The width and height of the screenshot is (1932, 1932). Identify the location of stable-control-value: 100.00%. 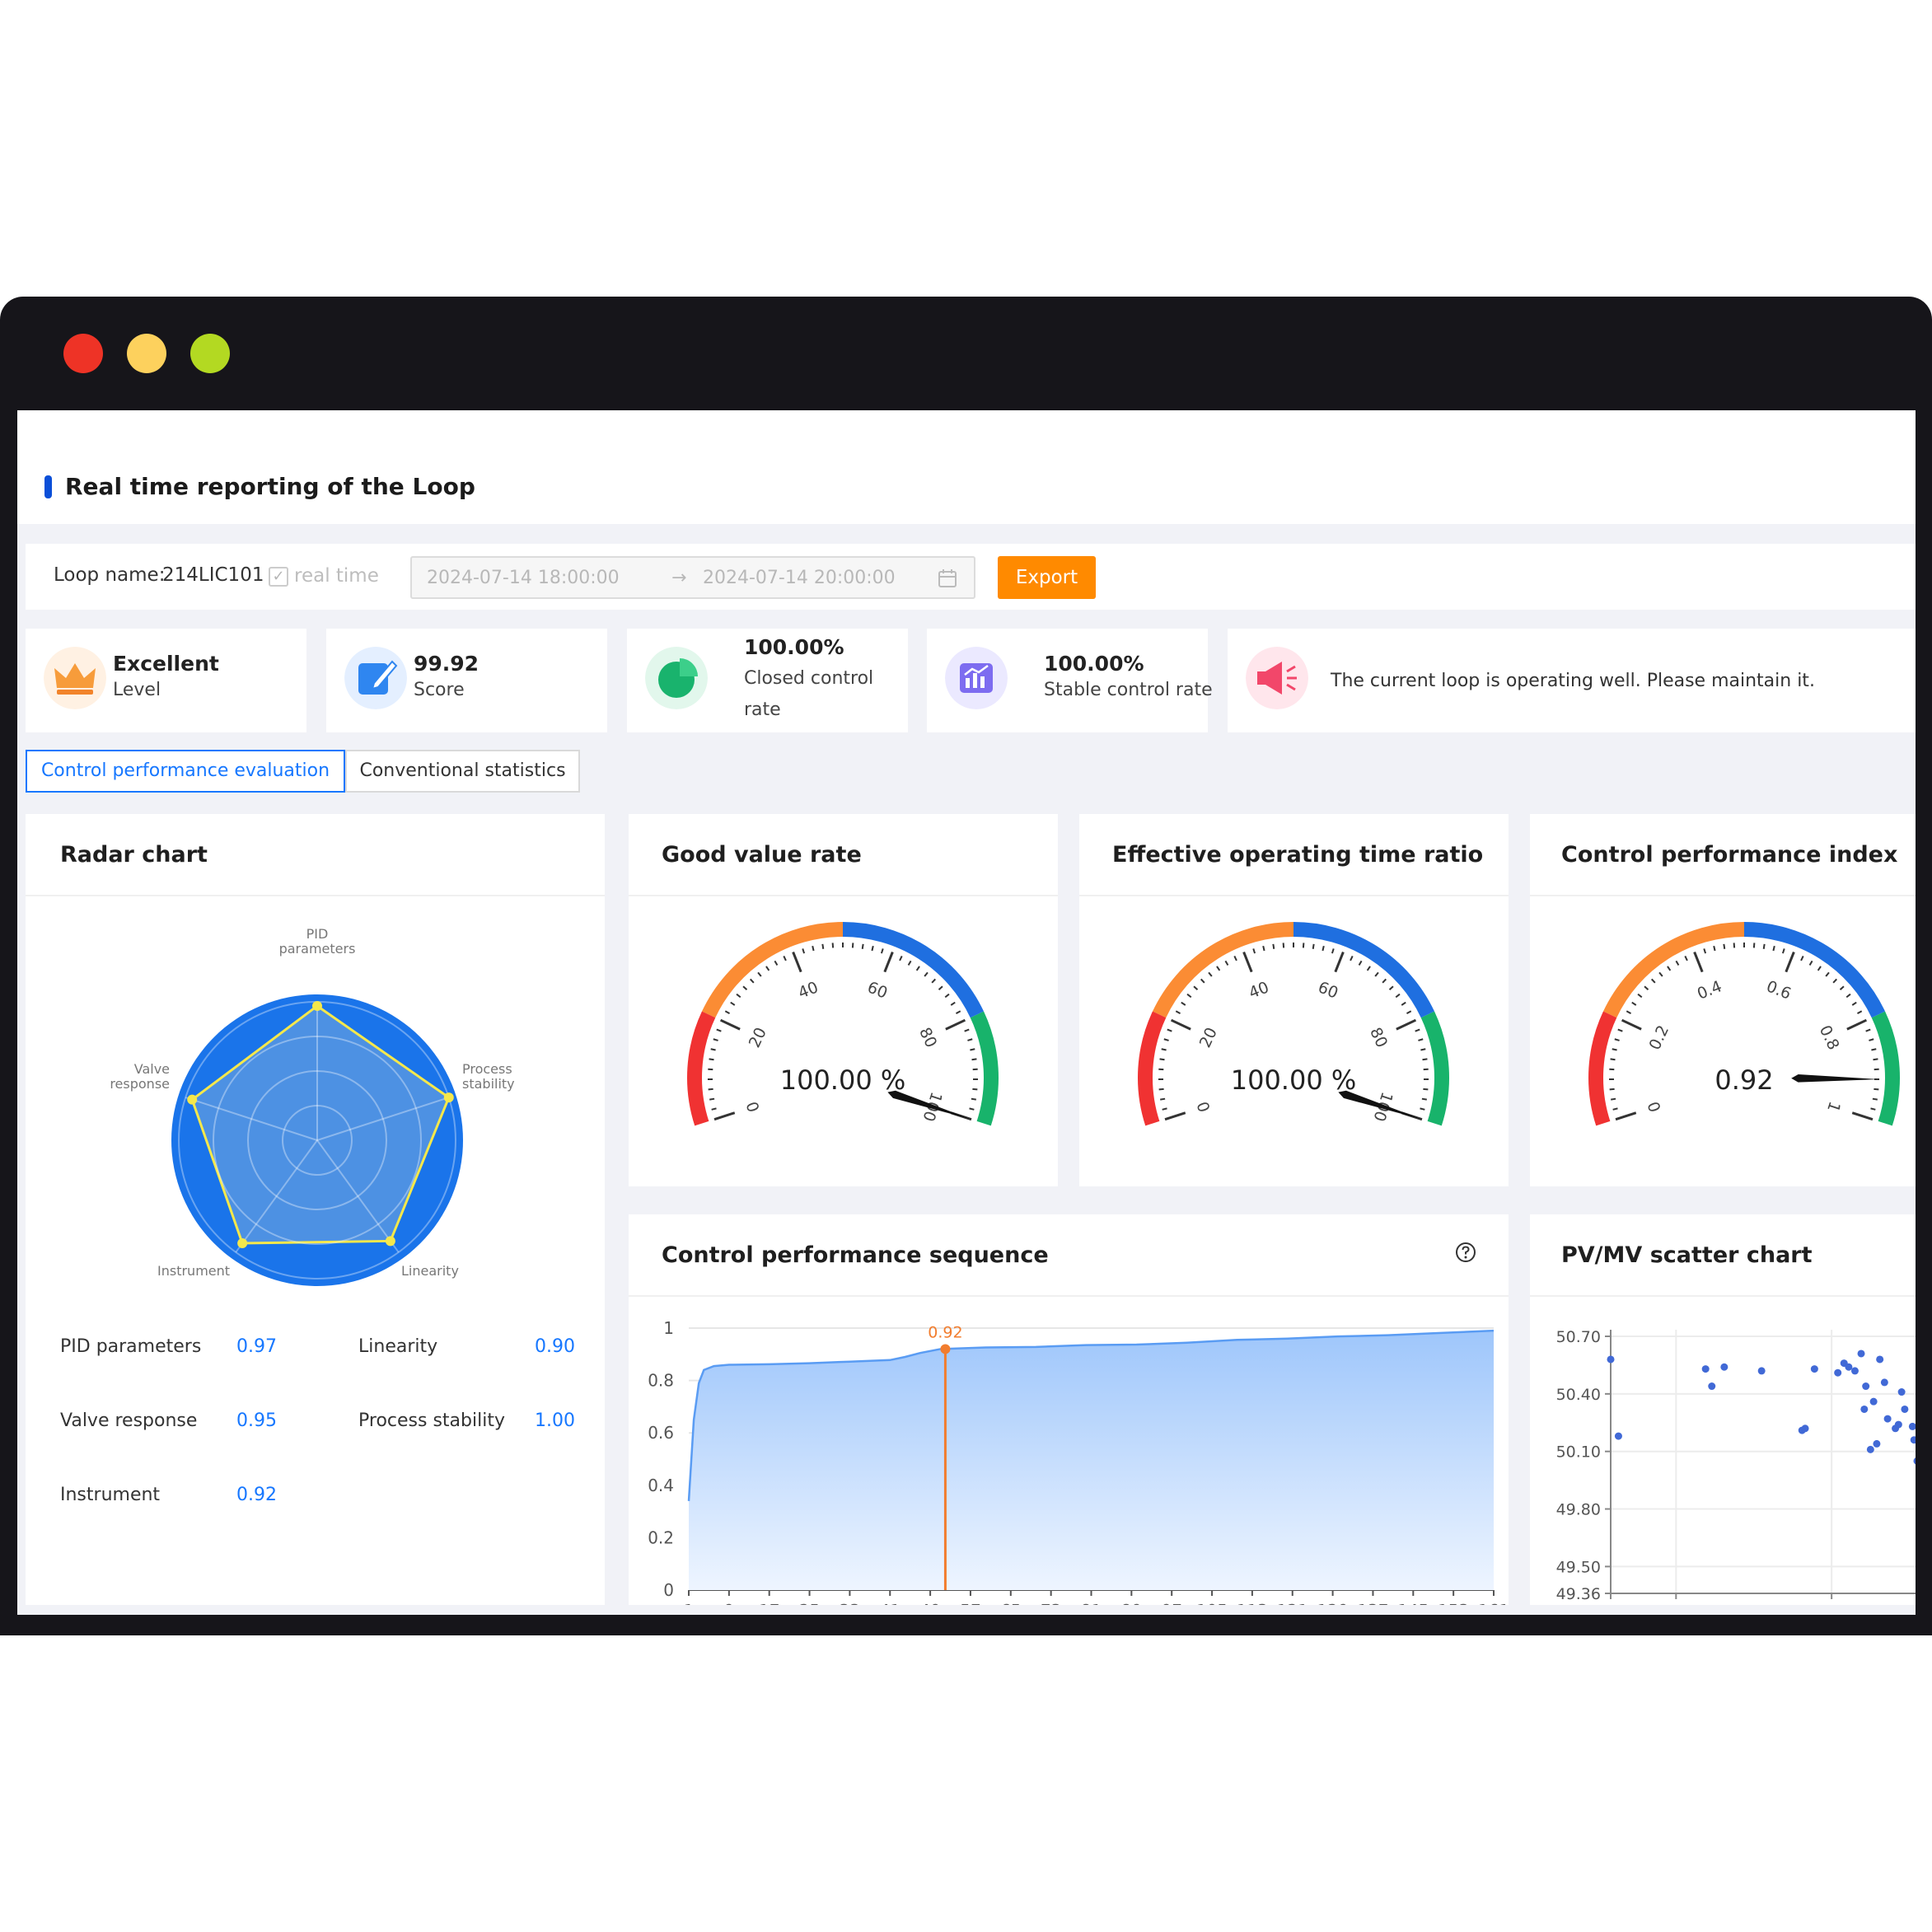
(1094, 664).